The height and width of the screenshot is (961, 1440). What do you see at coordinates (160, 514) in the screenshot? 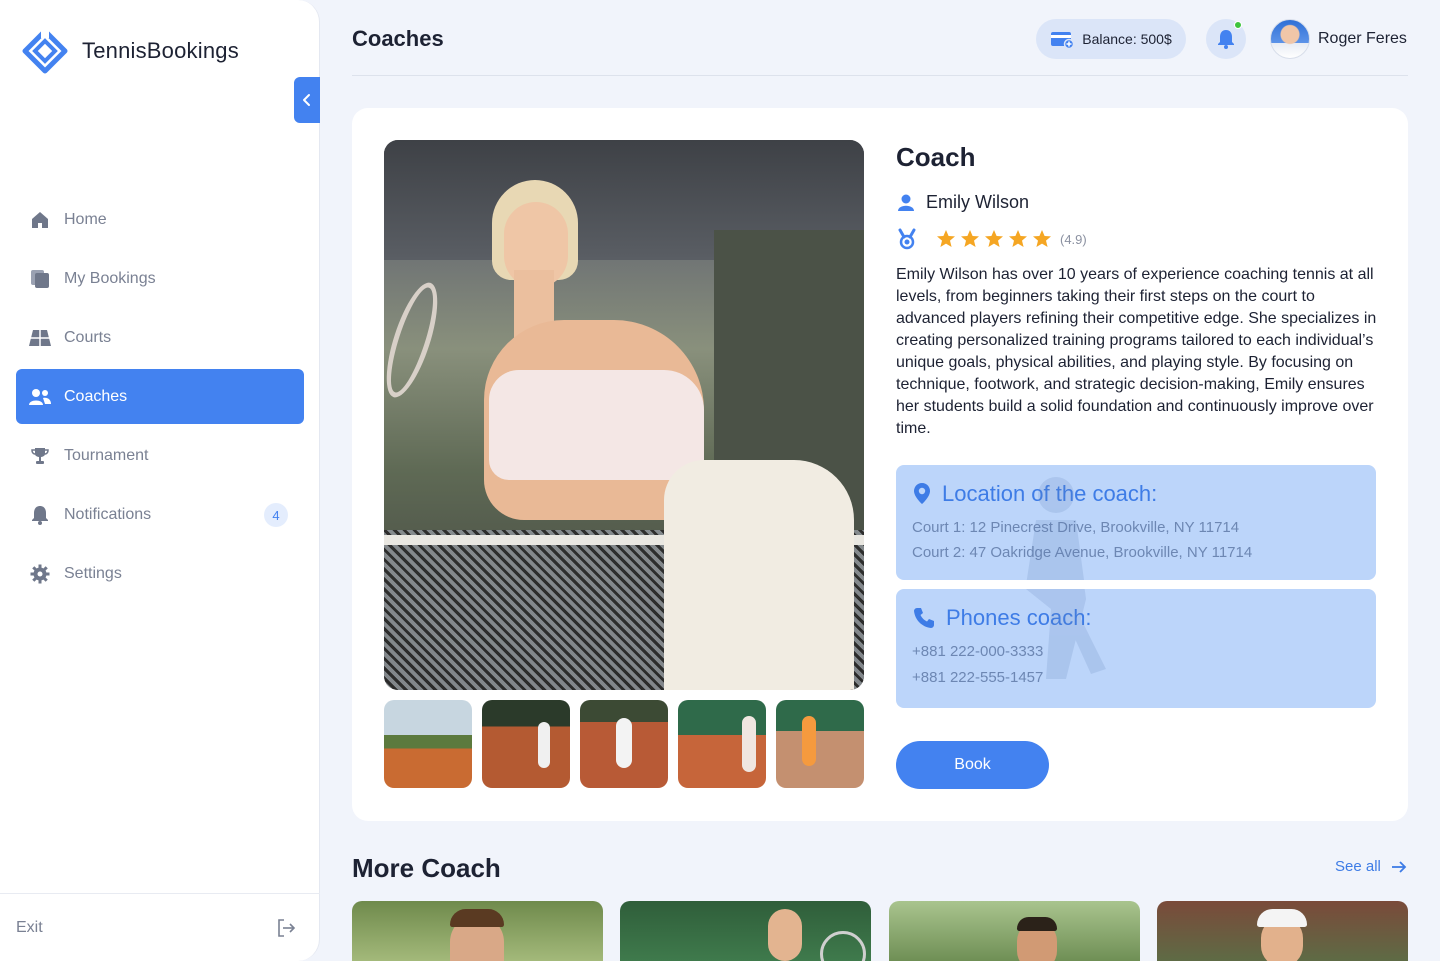
I see `sidebar-item-notifications: Notifications 4` at bounding box center [160, 514].